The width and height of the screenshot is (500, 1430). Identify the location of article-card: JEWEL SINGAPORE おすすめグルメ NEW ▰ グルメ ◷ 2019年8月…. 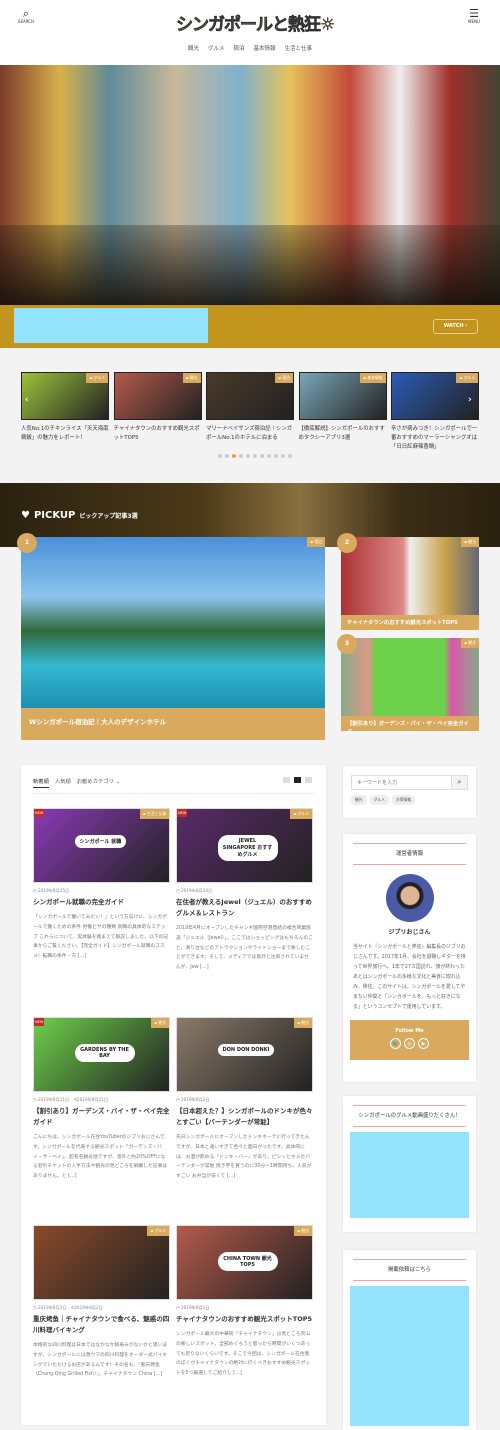
(244, 890).